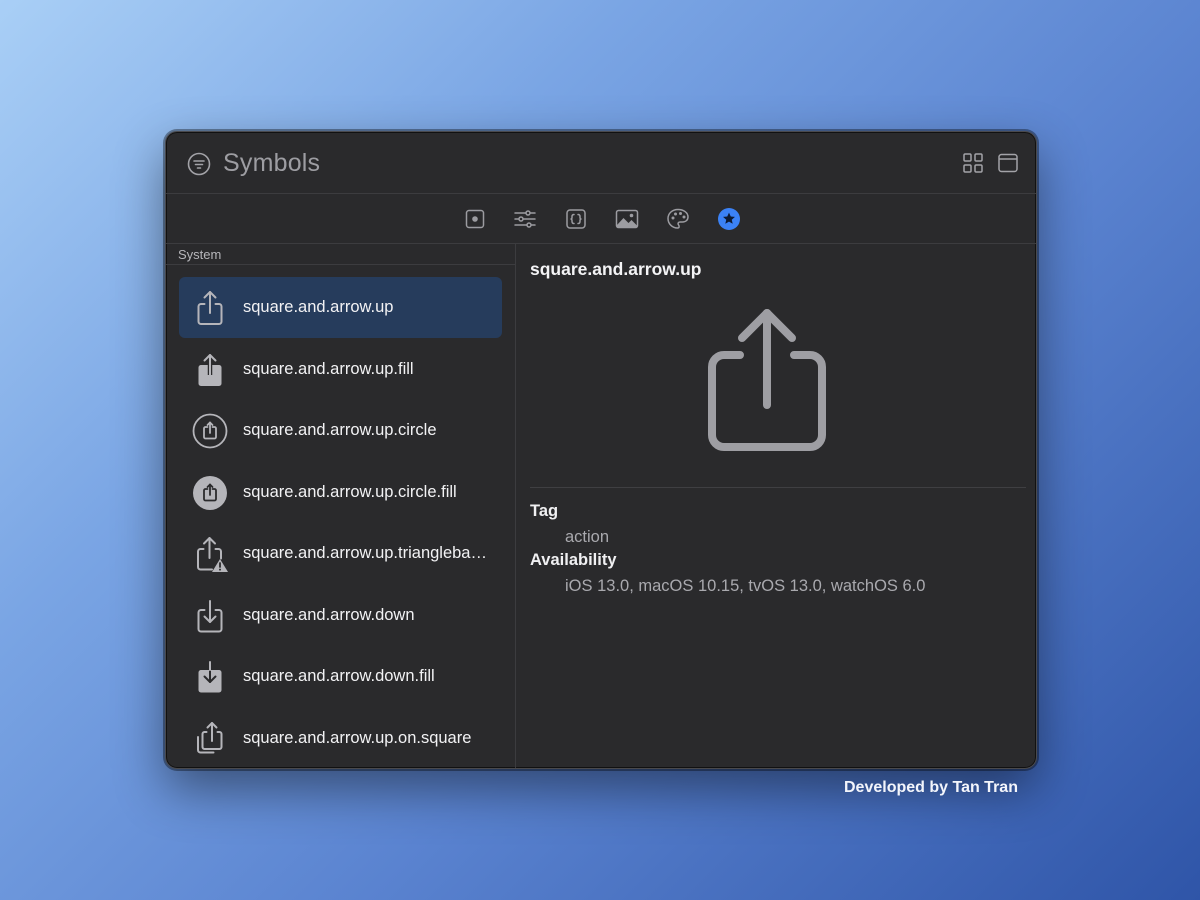  I want to click on availability-heading: Availability, so click(573, 560).